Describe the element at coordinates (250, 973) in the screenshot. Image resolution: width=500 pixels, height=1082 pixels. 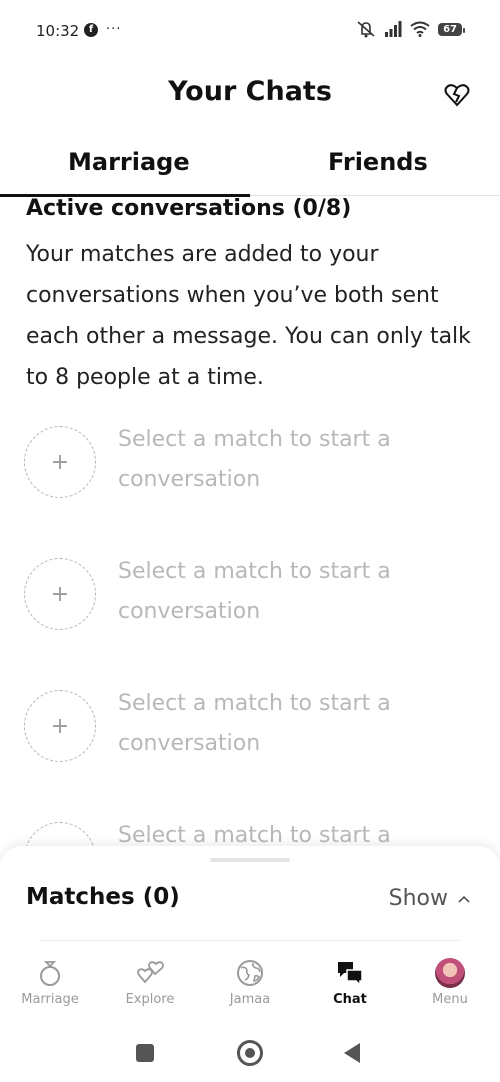
I see `globe-icon` at that location.